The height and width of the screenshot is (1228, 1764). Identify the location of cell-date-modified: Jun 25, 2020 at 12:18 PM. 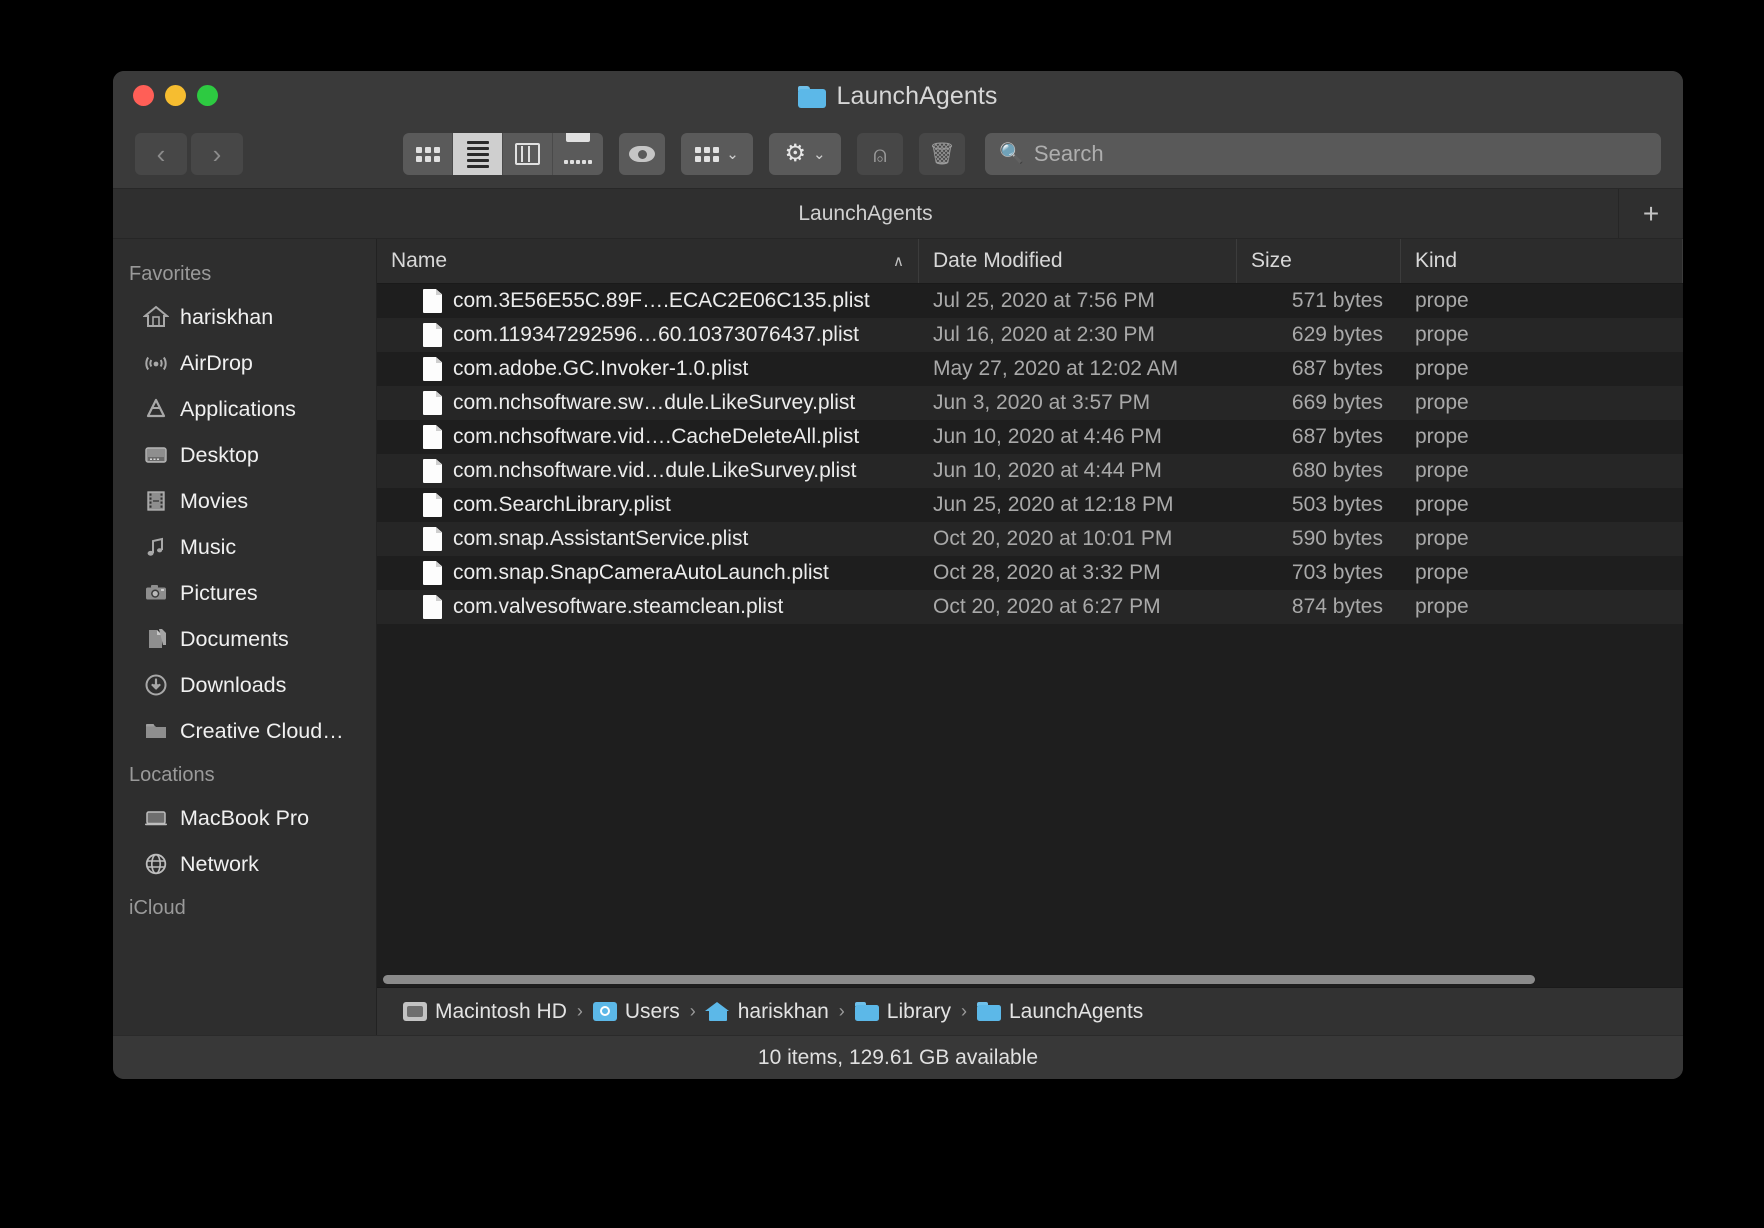
(1053, 504).